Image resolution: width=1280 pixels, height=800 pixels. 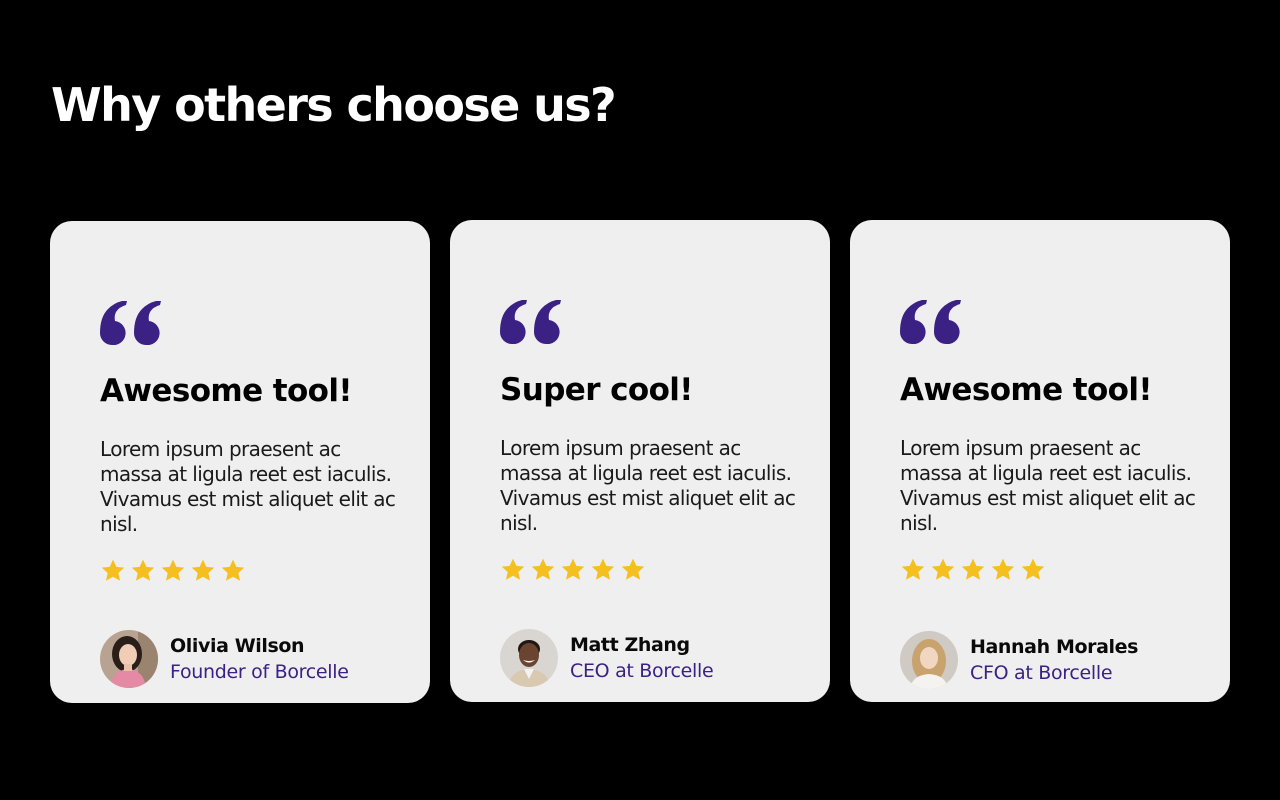 I want to click on author-name: Hannah Morales, so click(x=1054, y=647).